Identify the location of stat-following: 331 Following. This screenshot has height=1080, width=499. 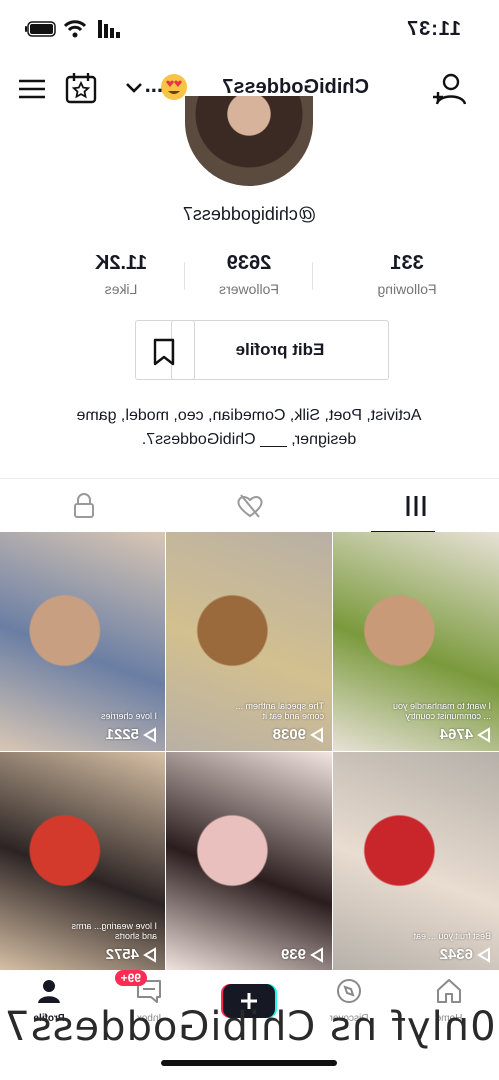
(407, 274).